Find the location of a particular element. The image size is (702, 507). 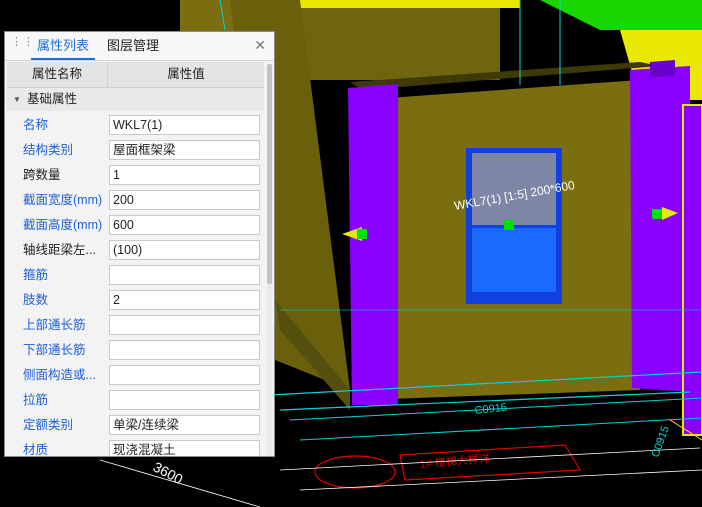

property-value-field: WKL7(1) is located at coordinates (184, 125).